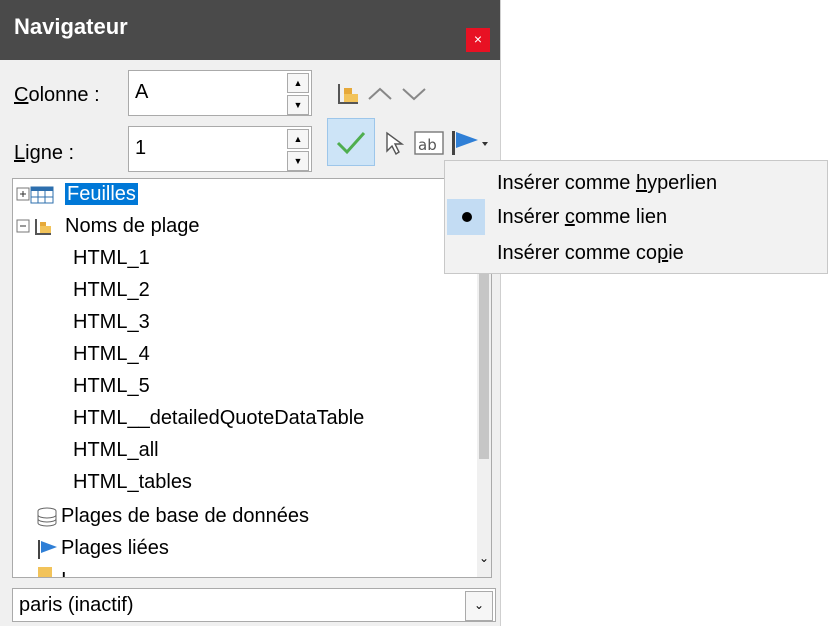 This screenshot has height=626, width=828. Describe the element at coordinates (111, 290) in the screenshot. I see `tree-item-html-2: HTML_2` at that location.